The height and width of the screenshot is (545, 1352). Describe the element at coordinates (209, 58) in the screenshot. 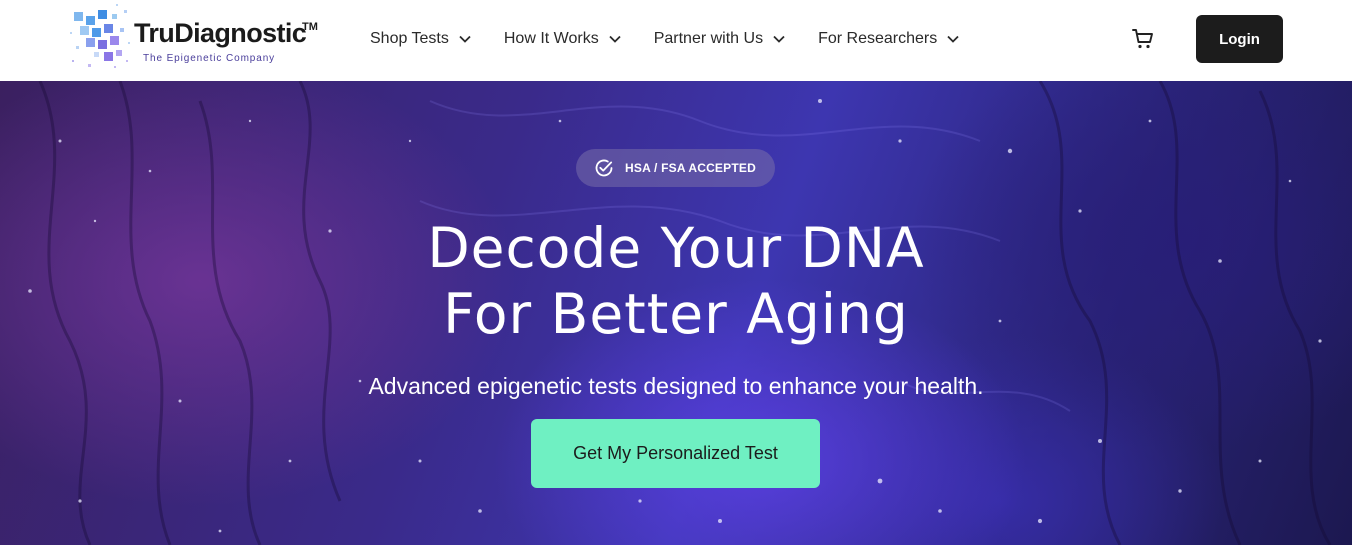

I see `brand-tagline: The Epigenetic Company` at that location.